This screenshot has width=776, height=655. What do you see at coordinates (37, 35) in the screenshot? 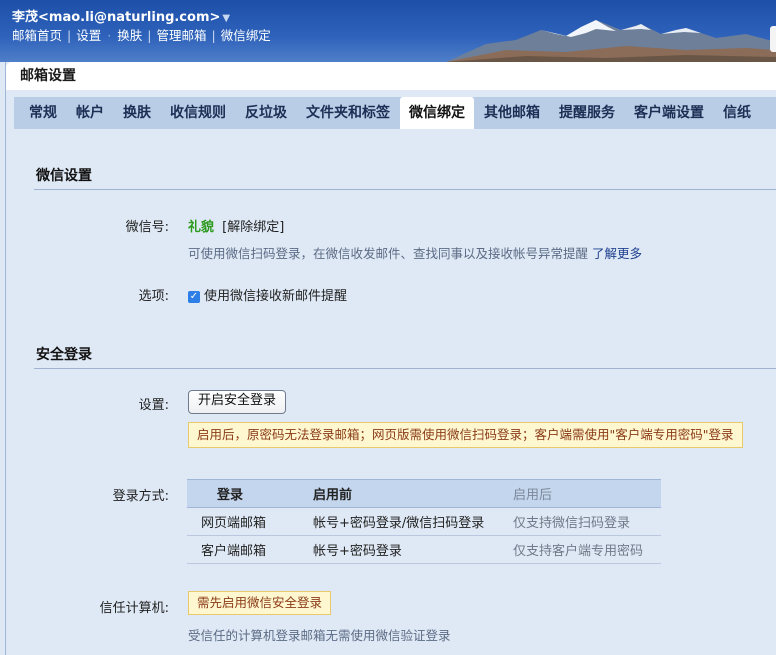
I see `nav-mail-home: 邮箱首页` at bounding box center [37, 35].